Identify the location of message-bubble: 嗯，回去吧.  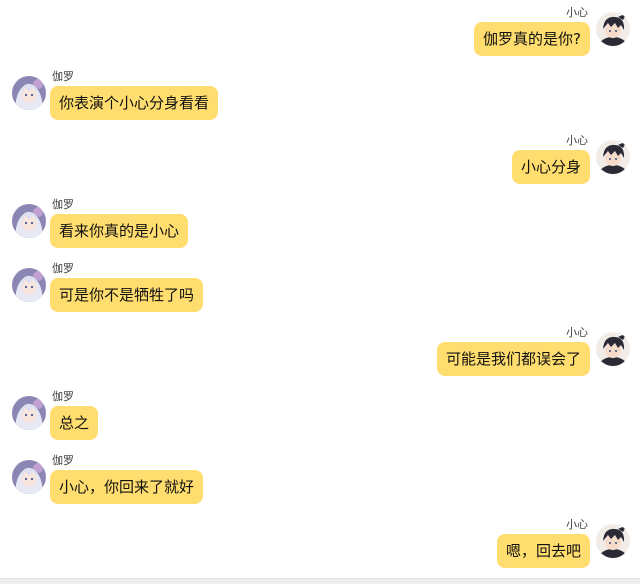
(543, 551).